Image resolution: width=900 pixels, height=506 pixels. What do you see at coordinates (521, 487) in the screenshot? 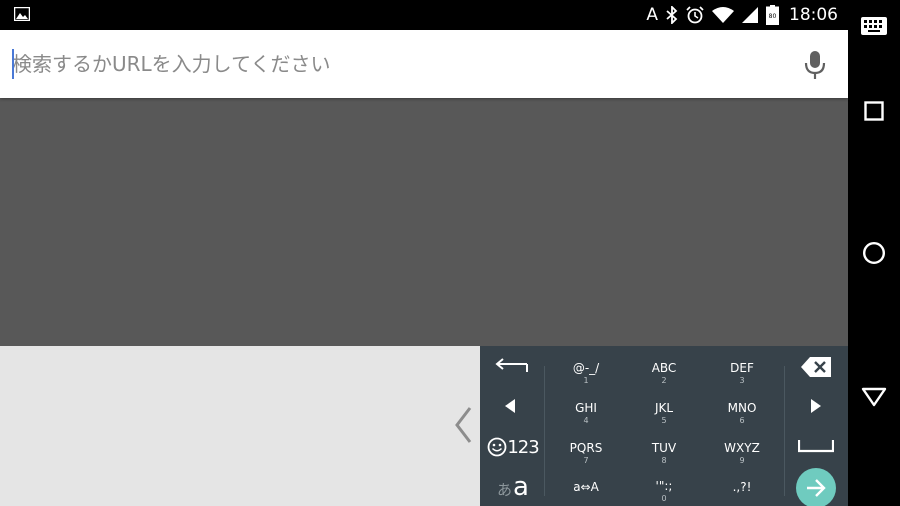
I see `mode-alpha-label: a` at bounding box center [521, 487].